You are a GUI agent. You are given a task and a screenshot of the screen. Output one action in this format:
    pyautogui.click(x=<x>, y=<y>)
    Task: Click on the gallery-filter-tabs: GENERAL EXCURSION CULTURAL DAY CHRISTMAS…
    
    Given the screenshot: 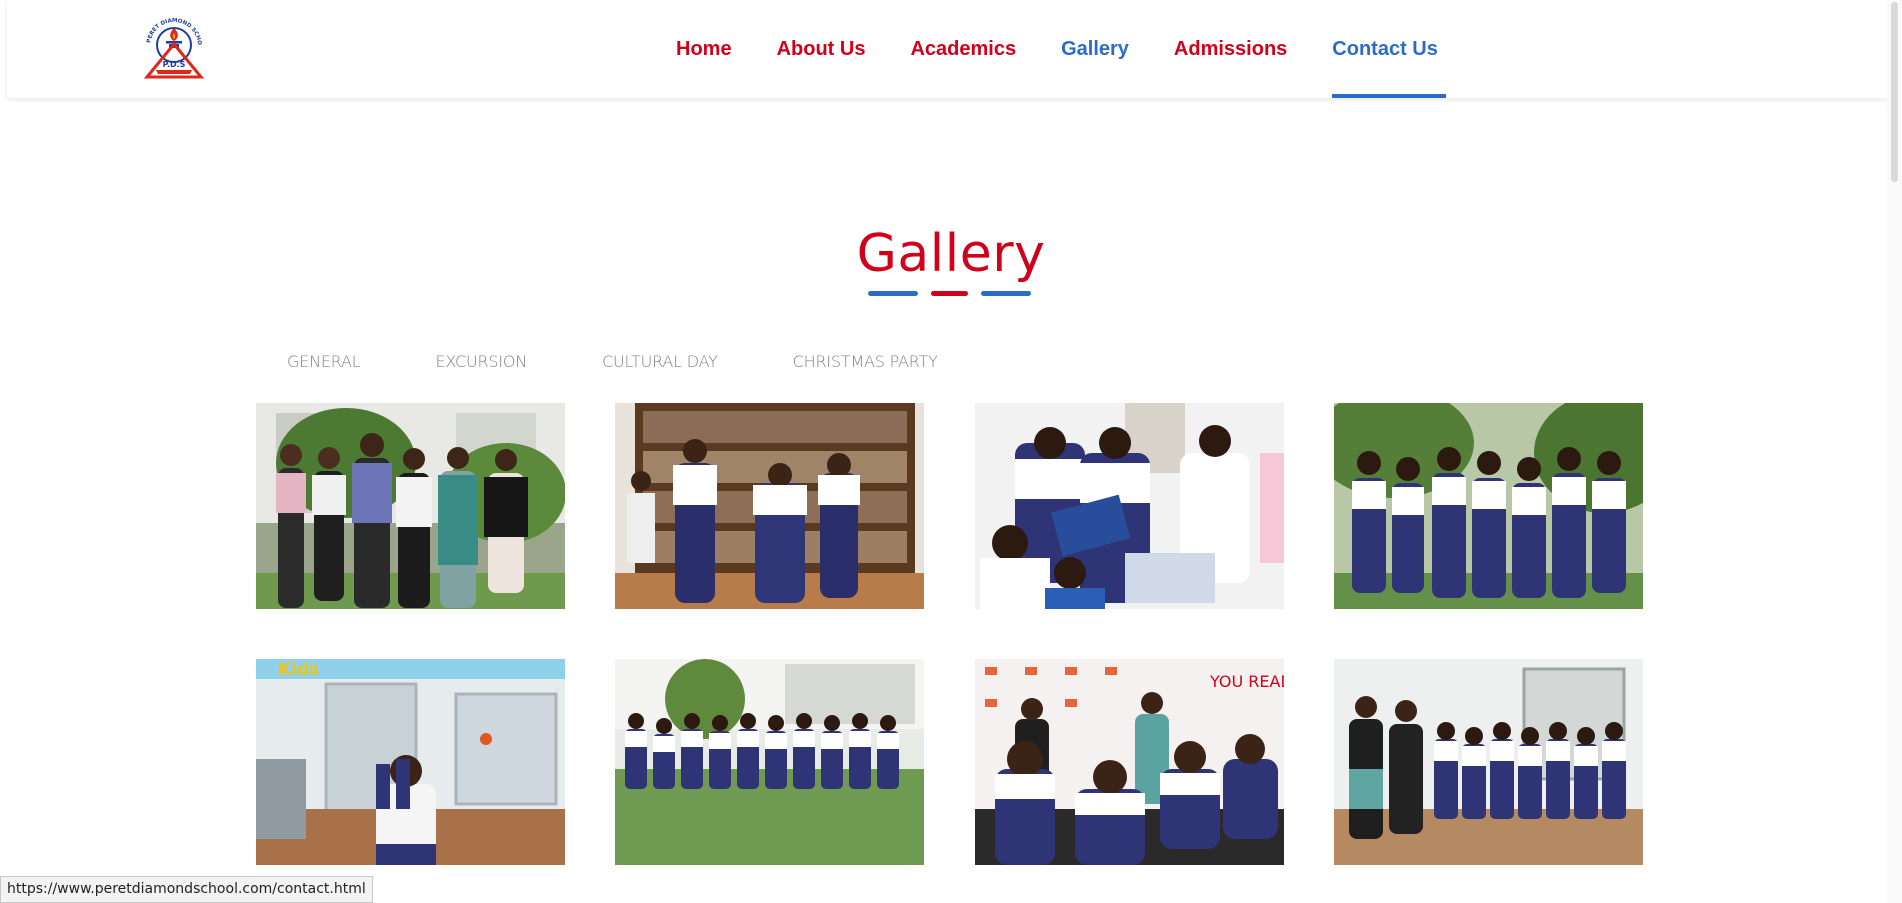 What is the action you would take?
    pyautogui.click(x=650, y=361)
    